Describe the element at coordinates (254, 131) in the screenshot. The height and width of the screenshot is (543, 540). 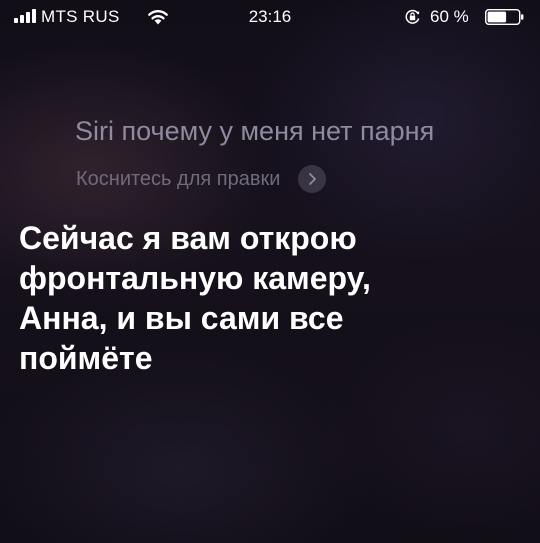
I see `siri-query-text: Siri почему у меня нет парня` at that location.